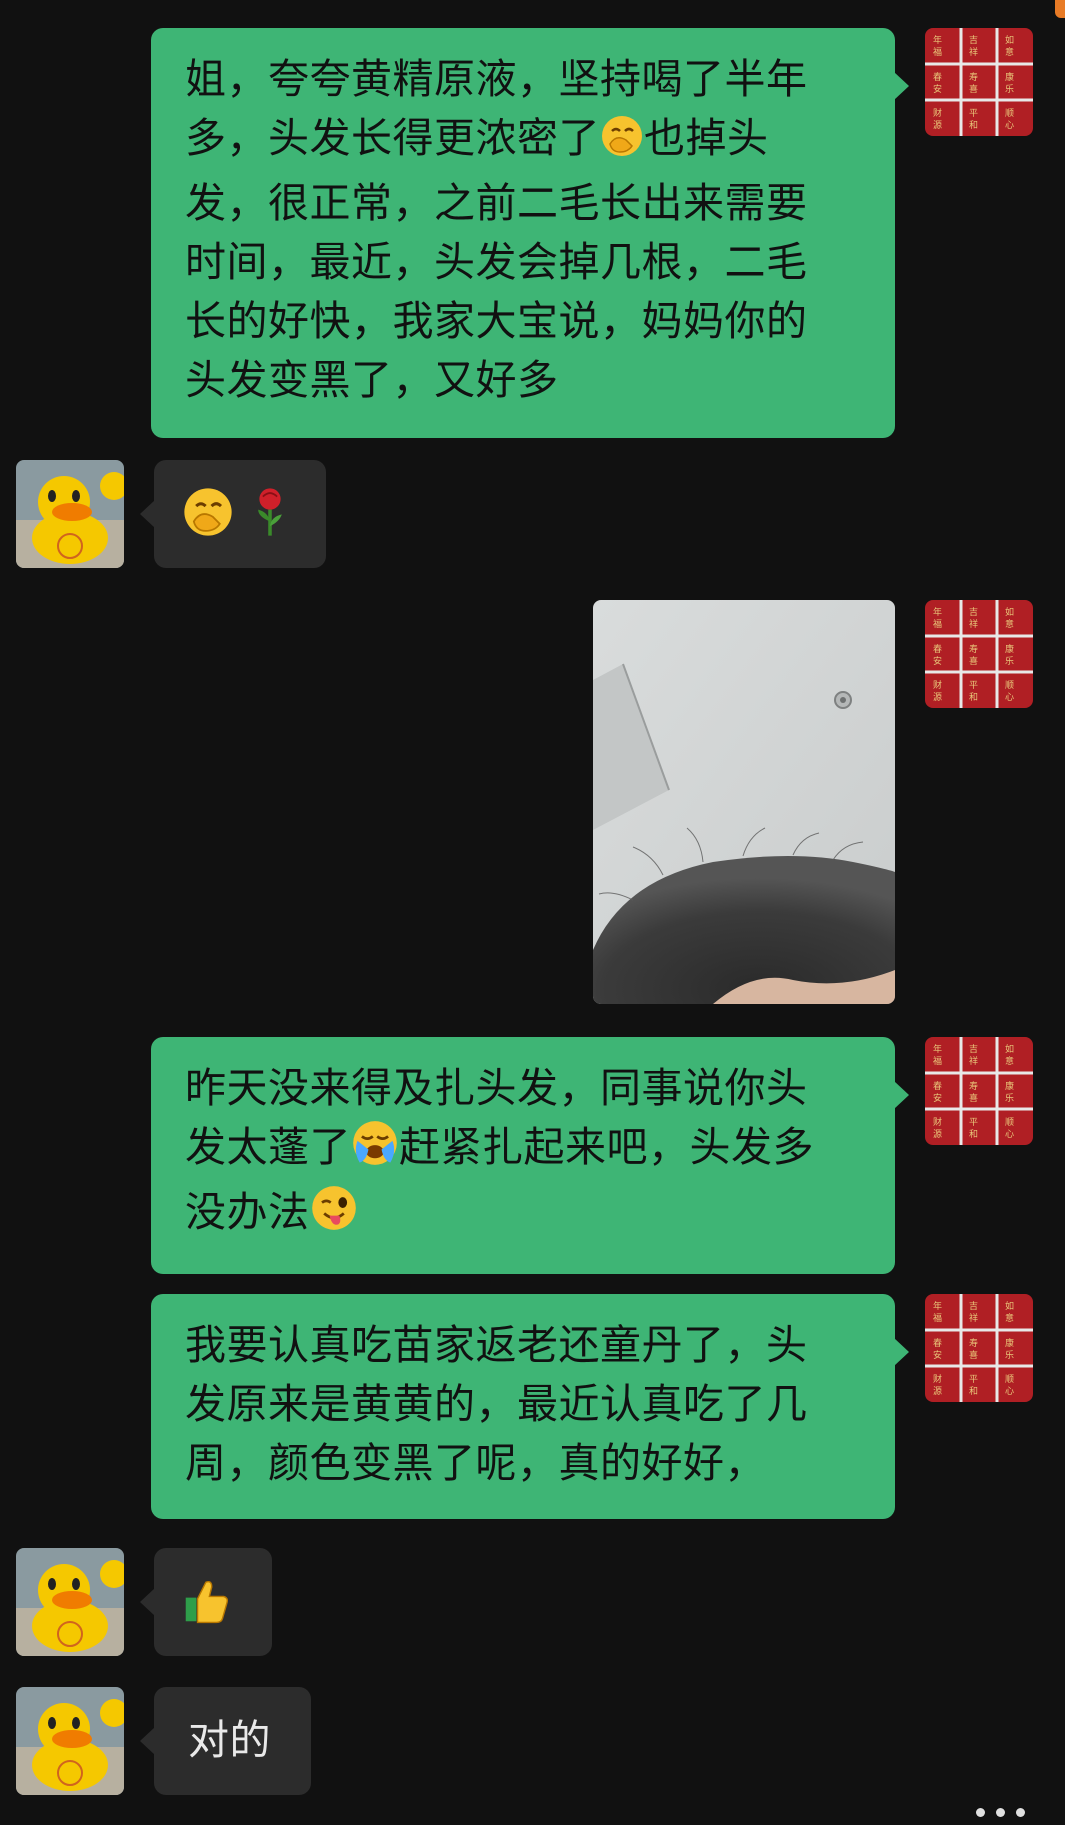  Describe the element at coordinates (268, 1147) in the screenshot. I see `message-text: 发太蓬了` at that location.